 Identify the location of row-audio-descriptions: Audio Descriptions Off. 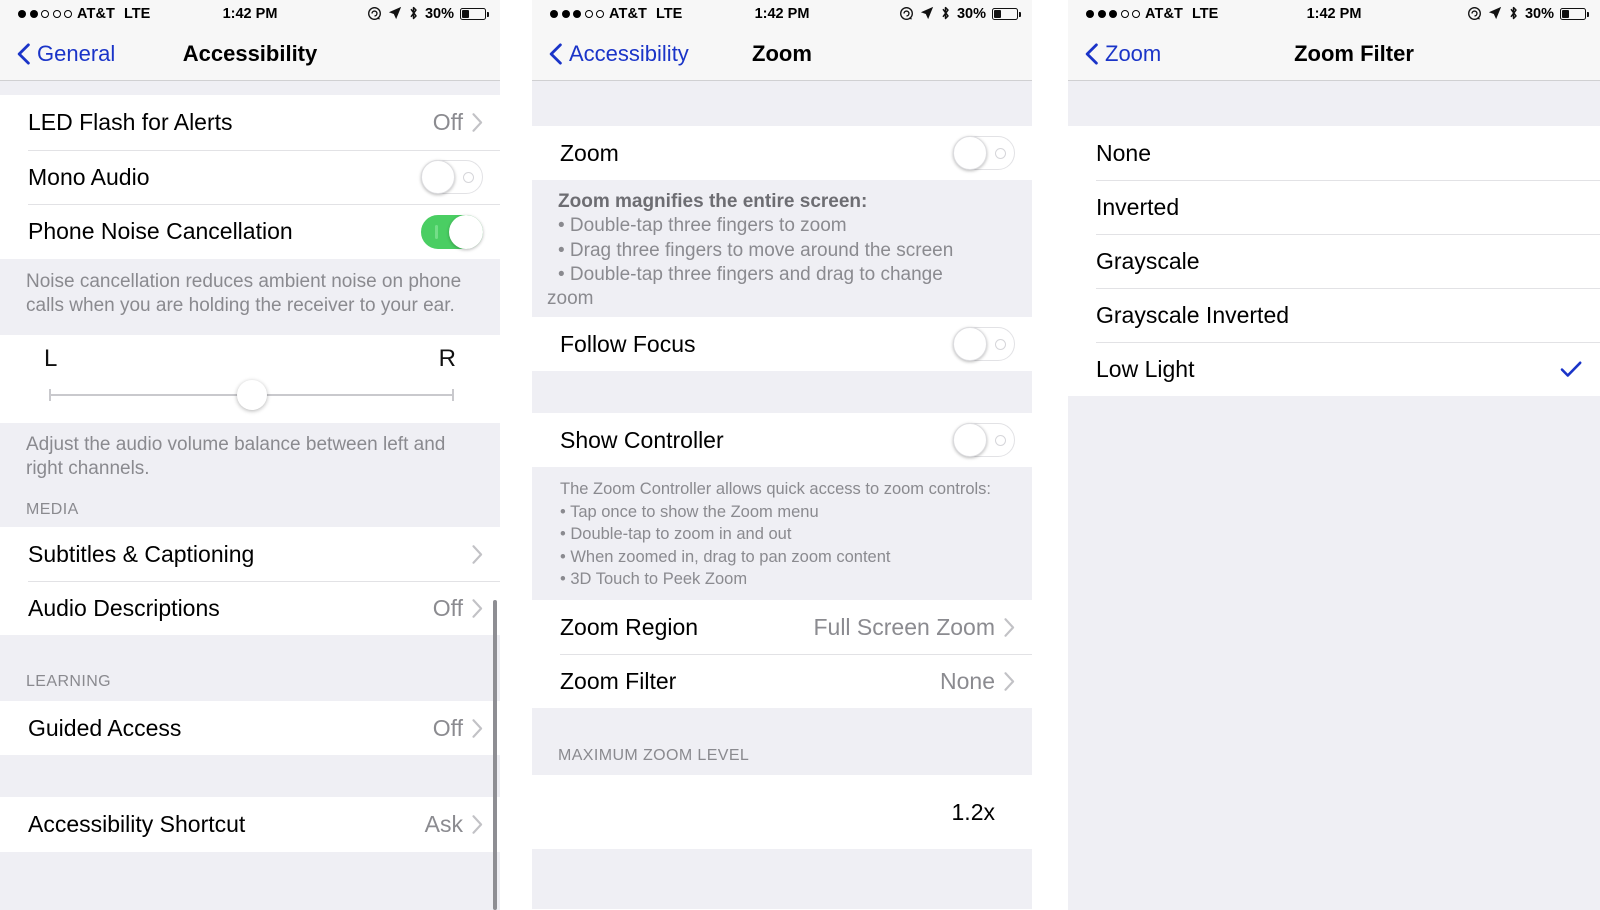
(250, 608).